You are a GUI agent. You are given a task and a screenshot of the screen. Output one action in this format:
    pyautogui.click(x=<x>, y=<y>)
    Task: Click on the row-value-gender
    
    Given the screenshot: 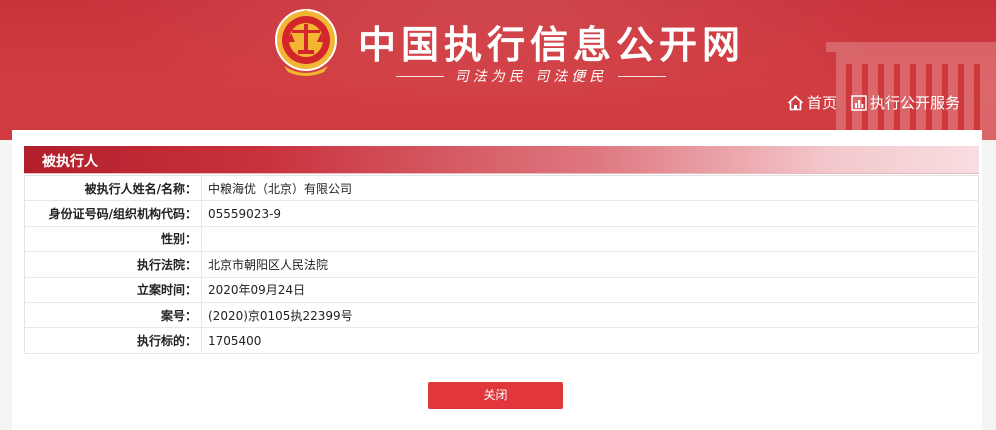 What is the action you would take?
    pyautogui.click(x=590, y=239)
    